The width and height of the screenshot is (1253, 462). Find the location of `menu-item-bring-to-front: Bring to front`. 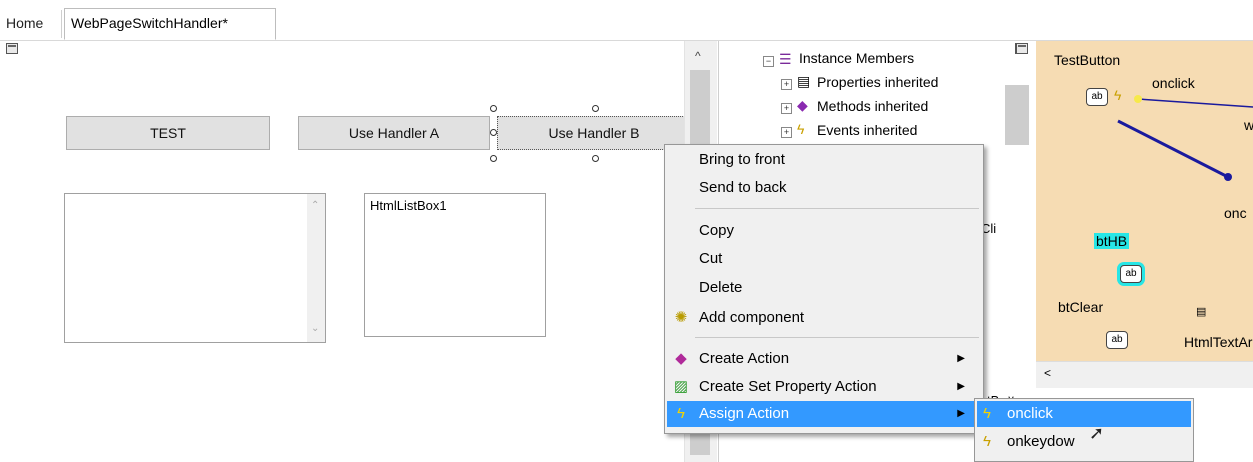

menu-item-bring-to-front: Bring to front is located at coordinates (824, 160).